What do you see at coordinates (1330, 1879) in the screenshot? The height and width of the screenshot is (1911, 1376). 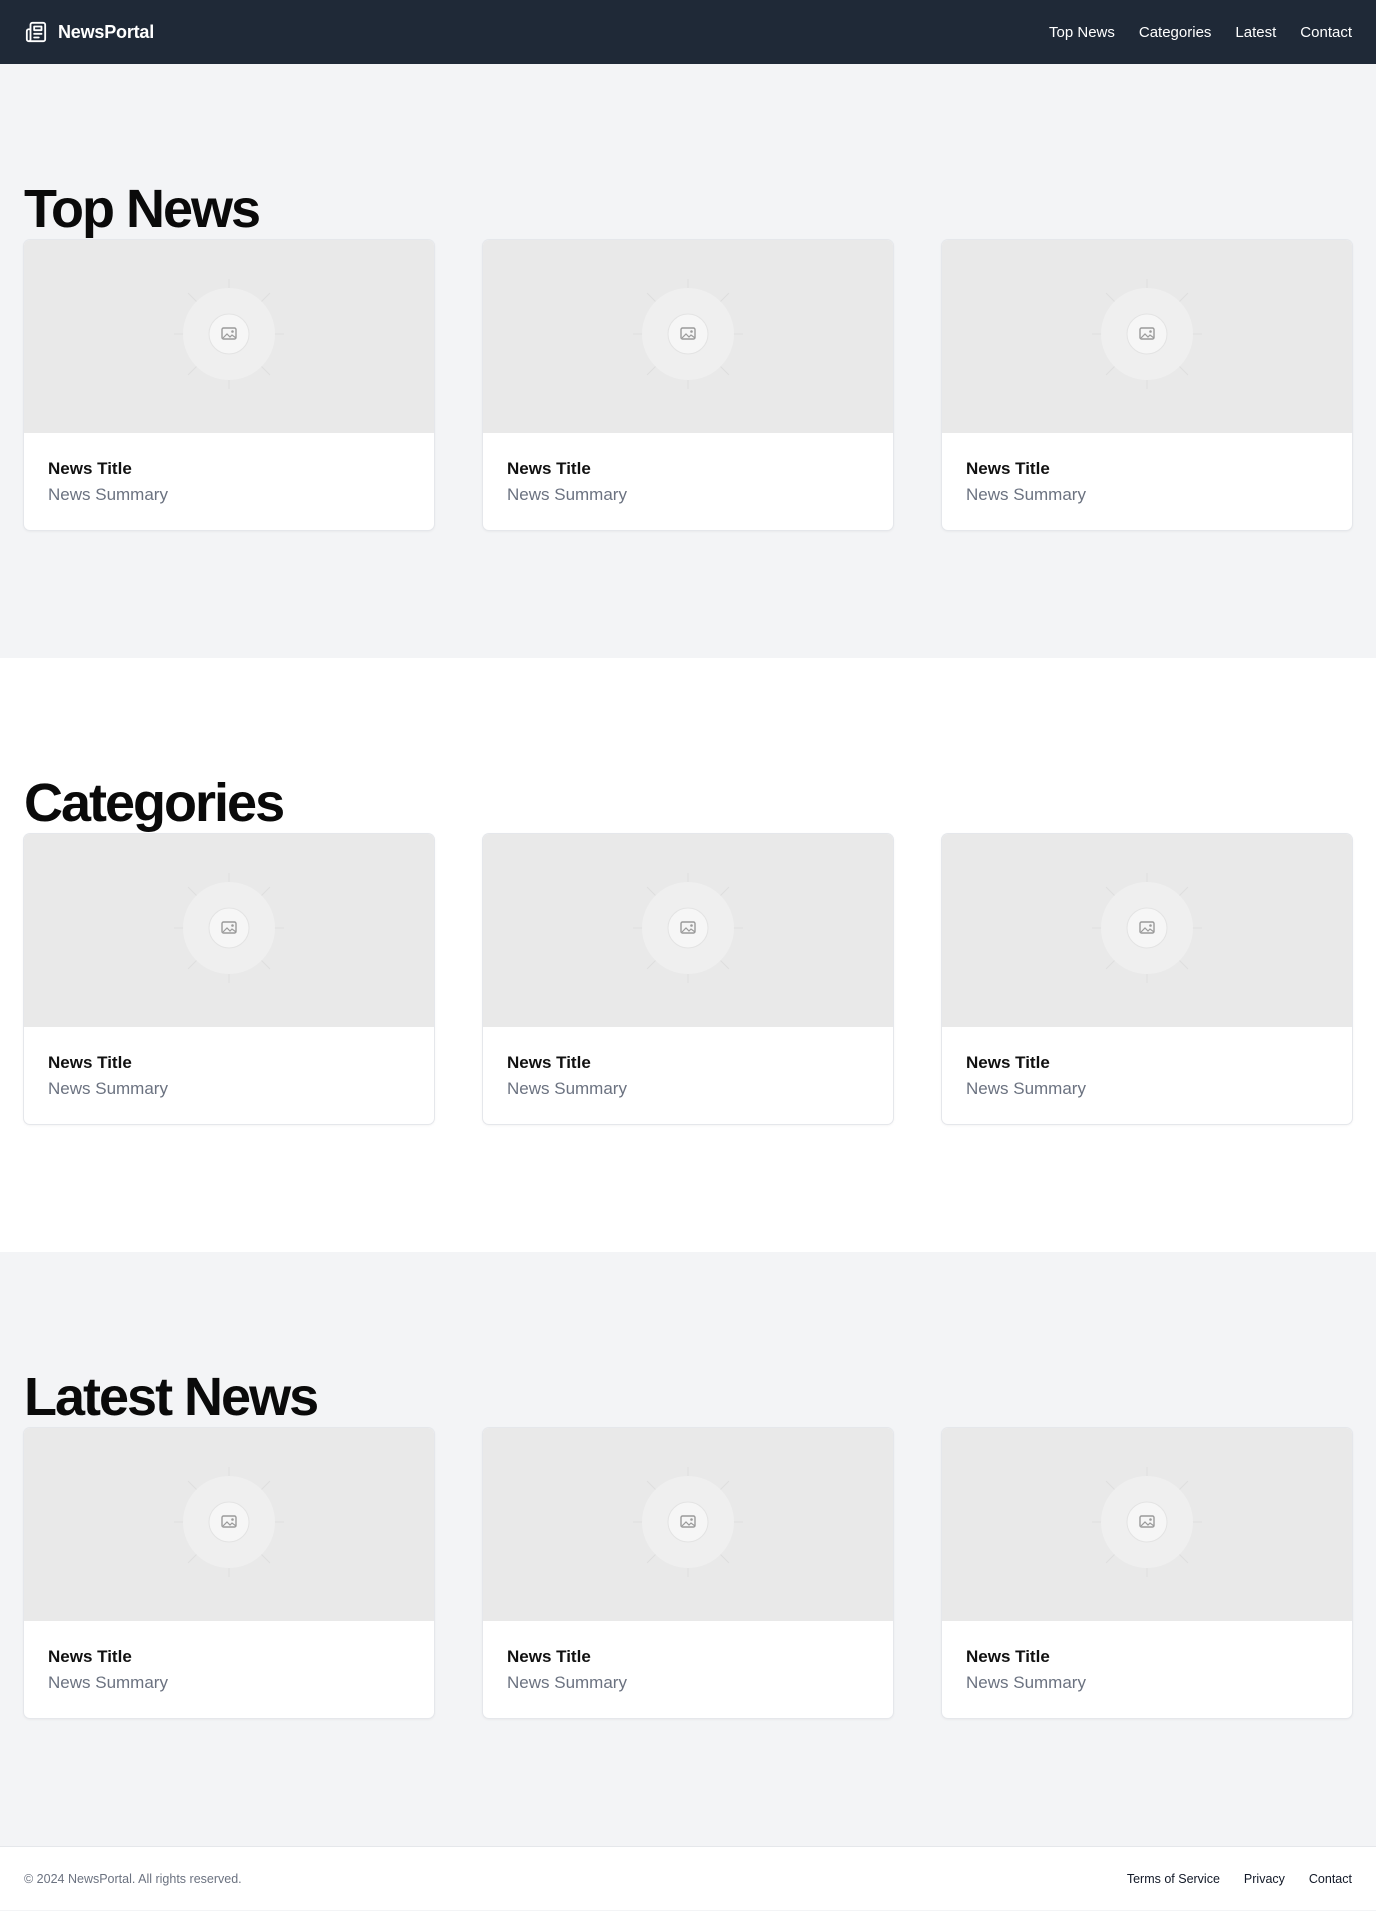 I see `footer-link-contact: Contact` at bounding box center [1330, 1879].